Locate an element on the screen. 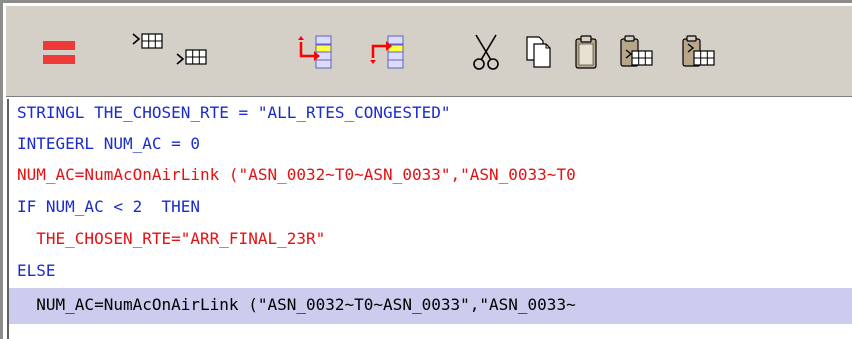 This screenshot has height=339, width=852. insert-row-below-icon is located at coordinates (191, 52).